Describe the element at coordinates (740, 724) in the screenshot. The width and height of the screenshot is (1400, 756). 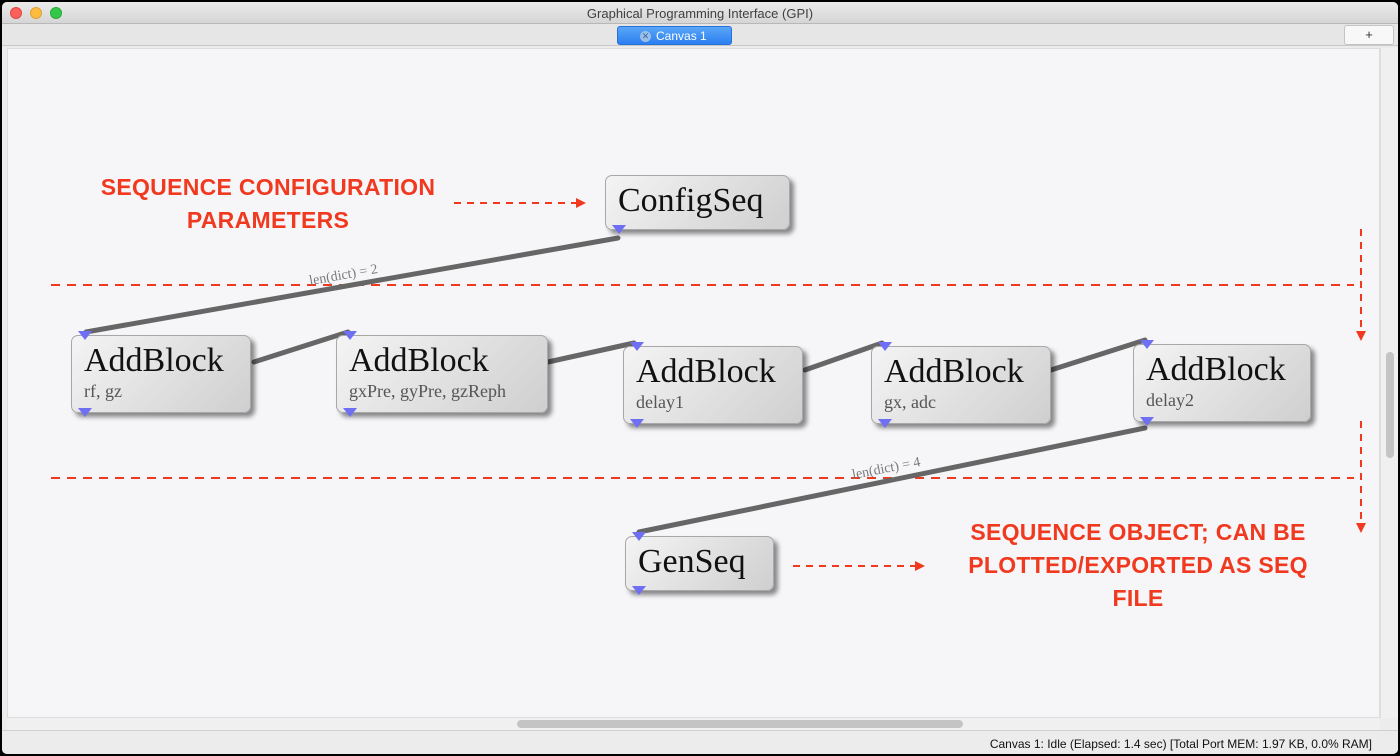
I see `horizontal-scroll-thumb` at that location.